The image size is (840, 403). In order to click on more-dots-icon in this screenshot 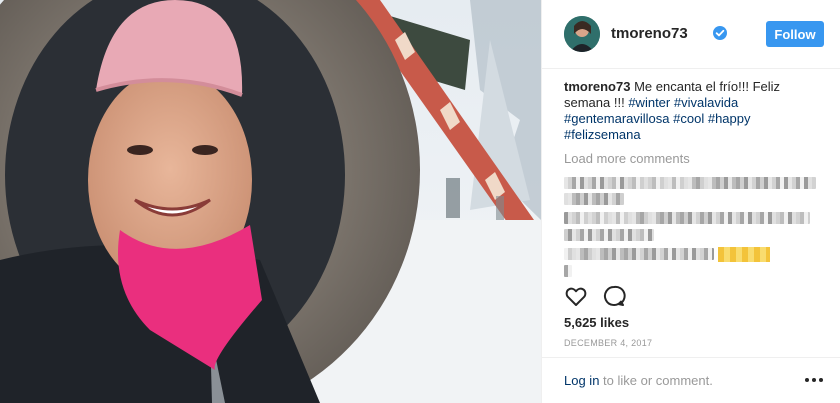, I will do `click(814, 380)`.